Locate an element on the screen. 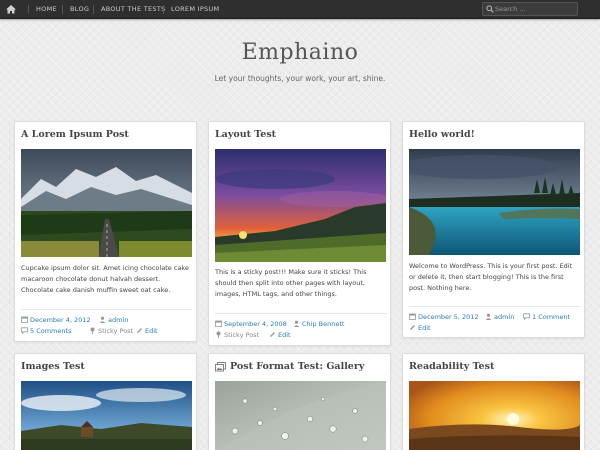  post-title: A Lorem Ipsum Post is located at coordinates (75, 134).